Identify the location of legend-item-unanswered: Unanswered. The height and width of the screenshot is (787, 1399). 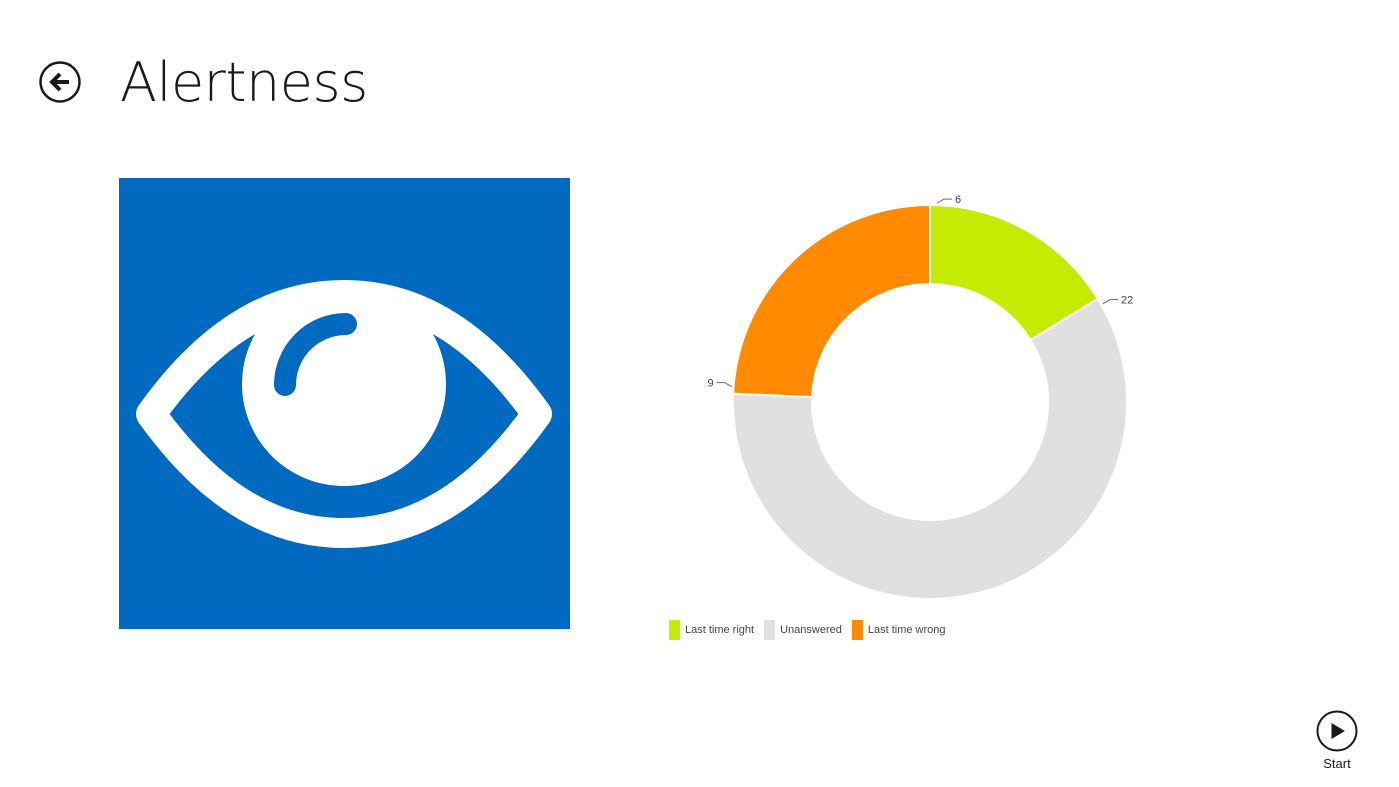
(803, 630).